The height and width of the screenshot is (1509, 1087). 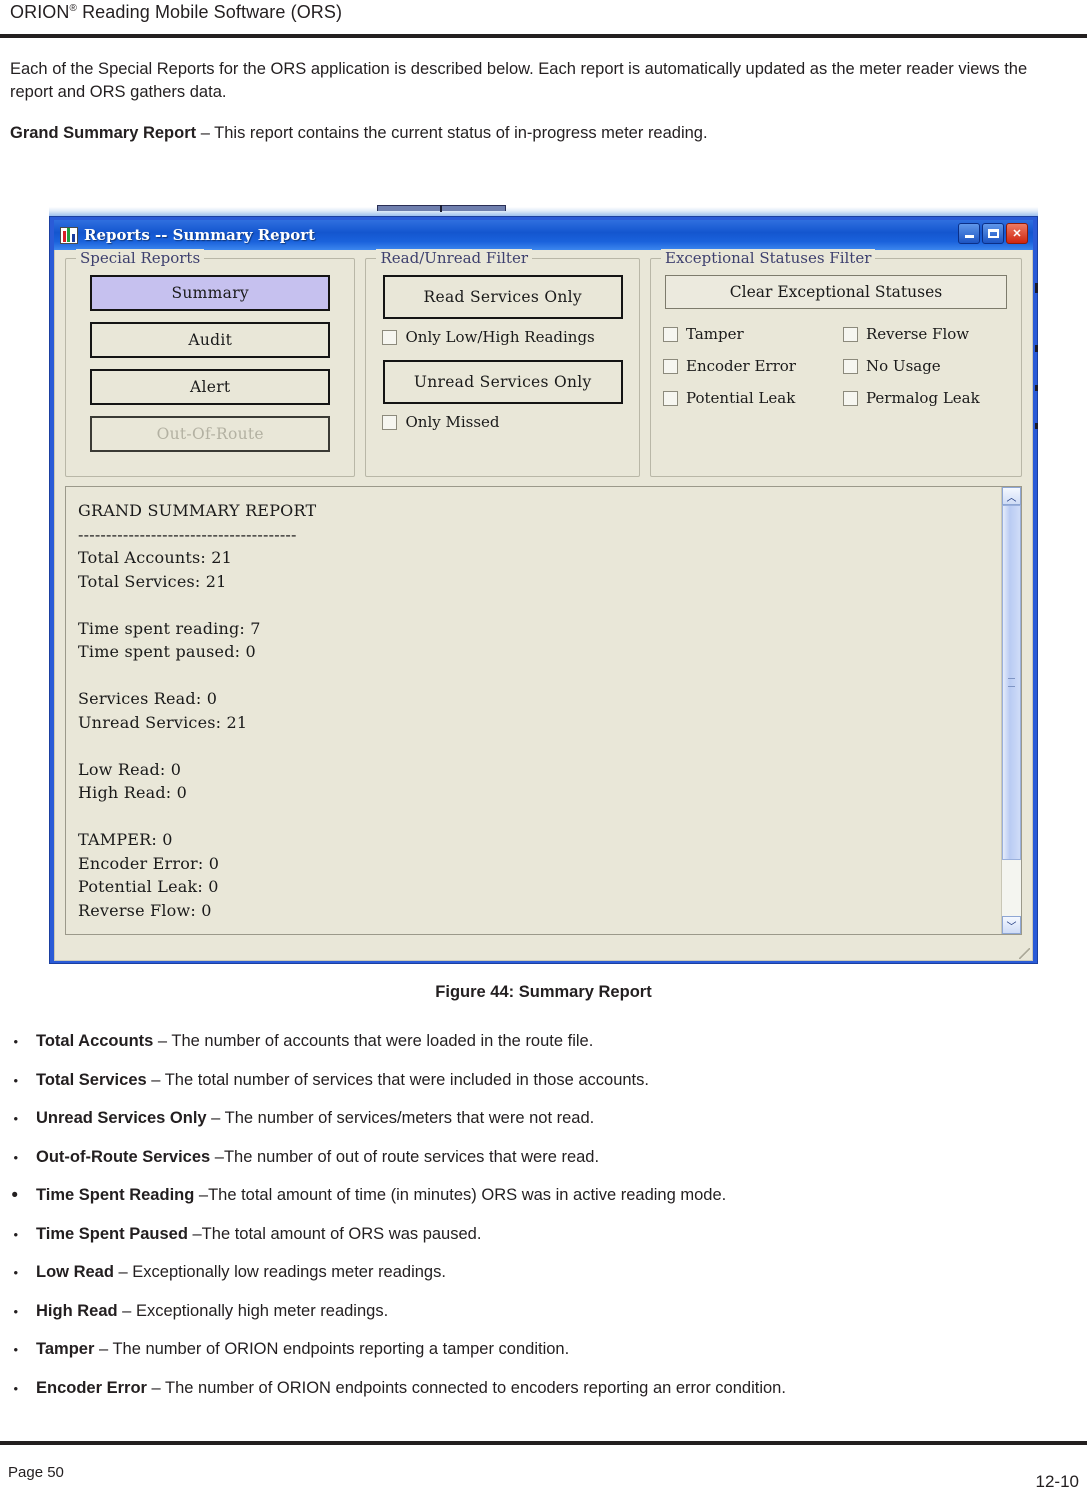 I want to click on clear-exceptional-statuses-button: Clear Exceptional Statuses, so click(x=836, y=292).